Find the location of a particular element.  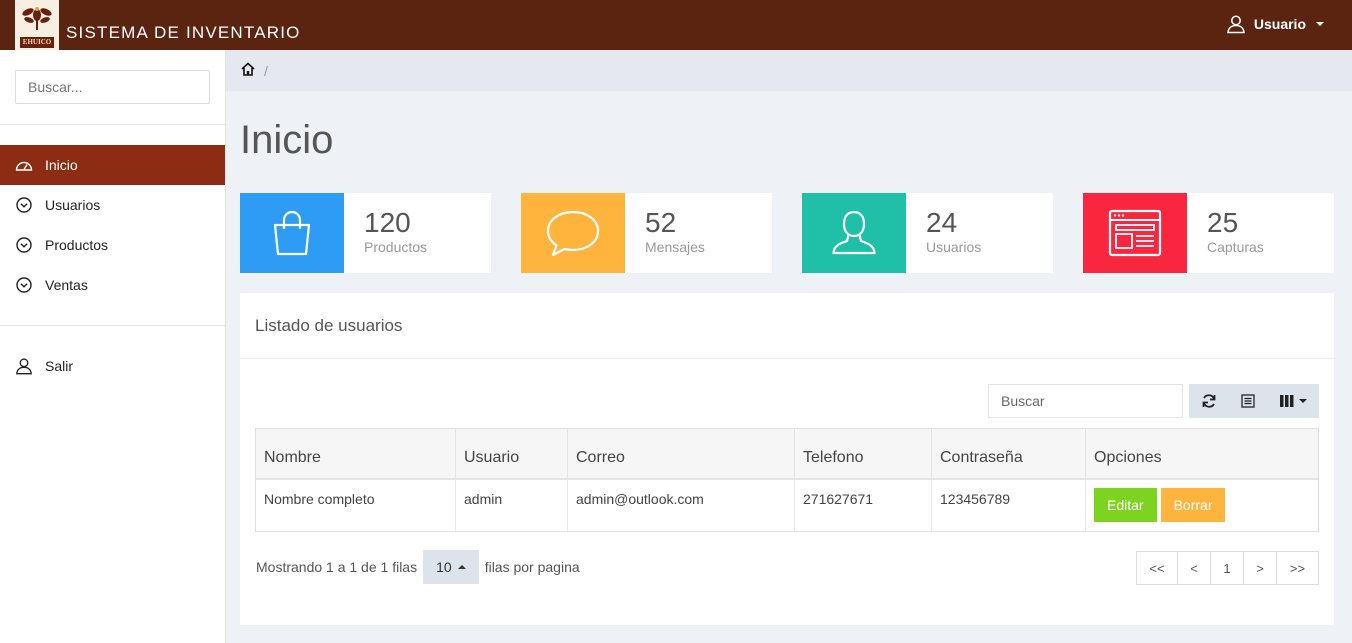

column-header: Usuario is located at coordinates (512, 453).